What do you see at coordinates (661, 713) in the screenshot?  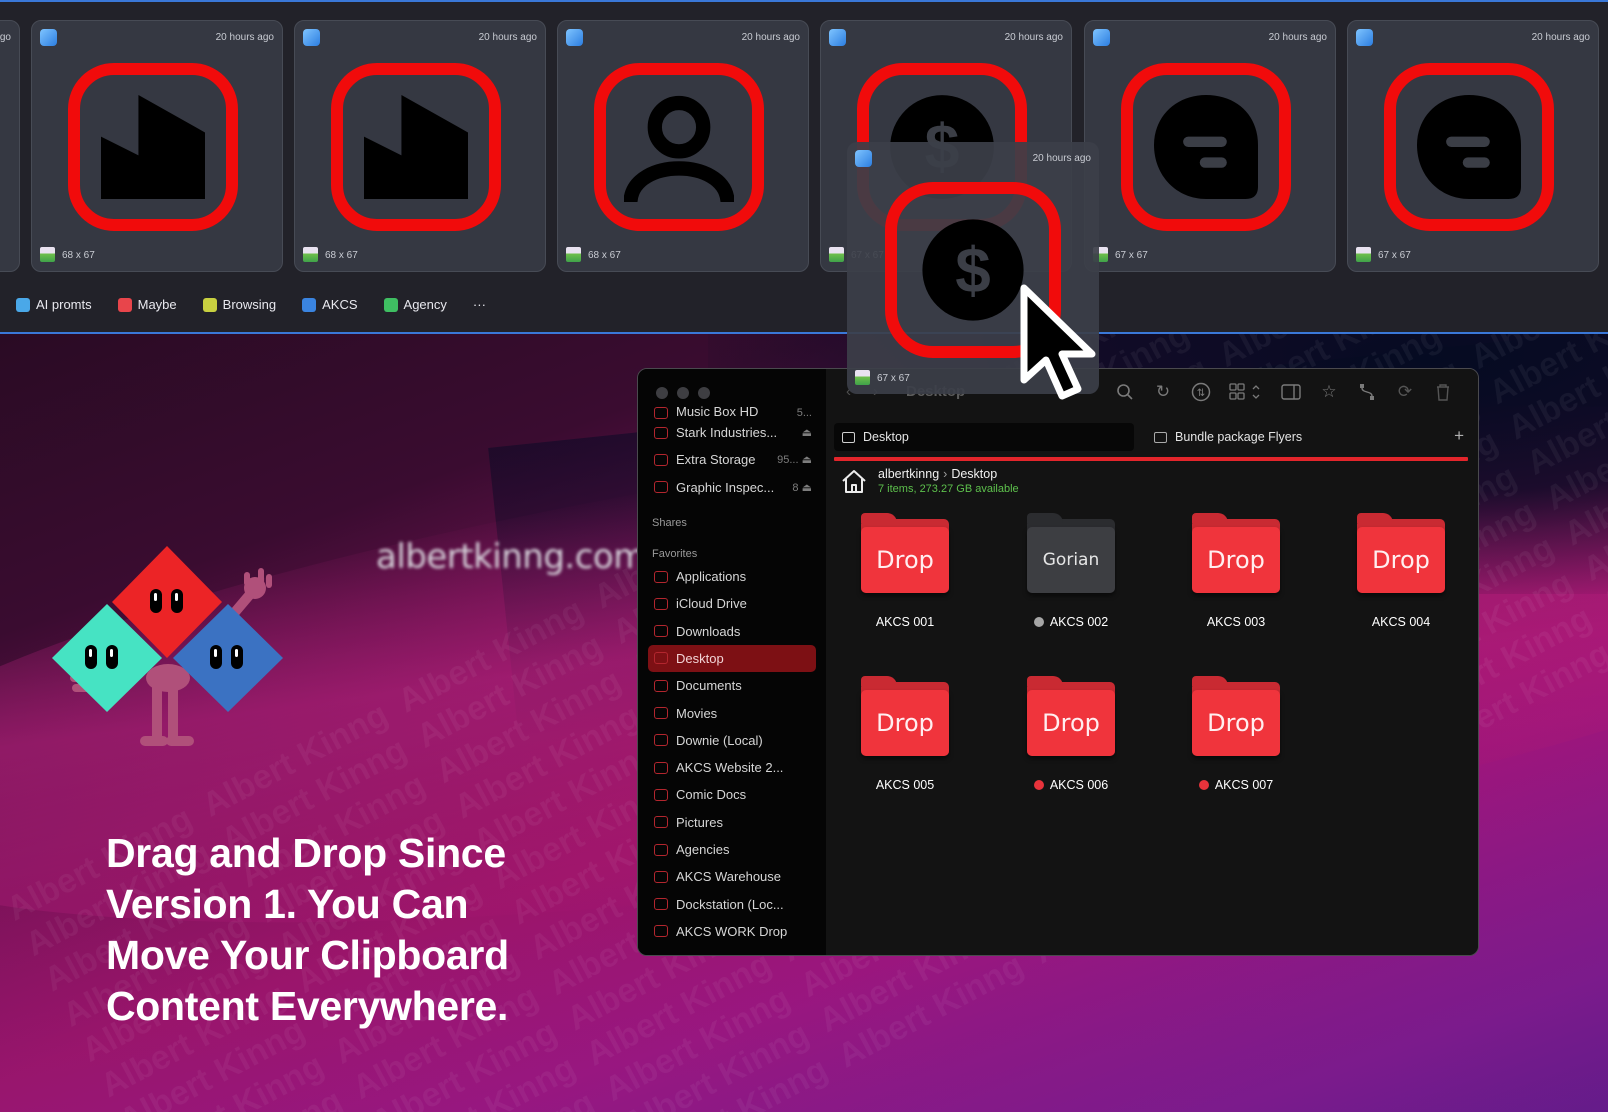 I see `film-icon` at bounding box center [661, 713].